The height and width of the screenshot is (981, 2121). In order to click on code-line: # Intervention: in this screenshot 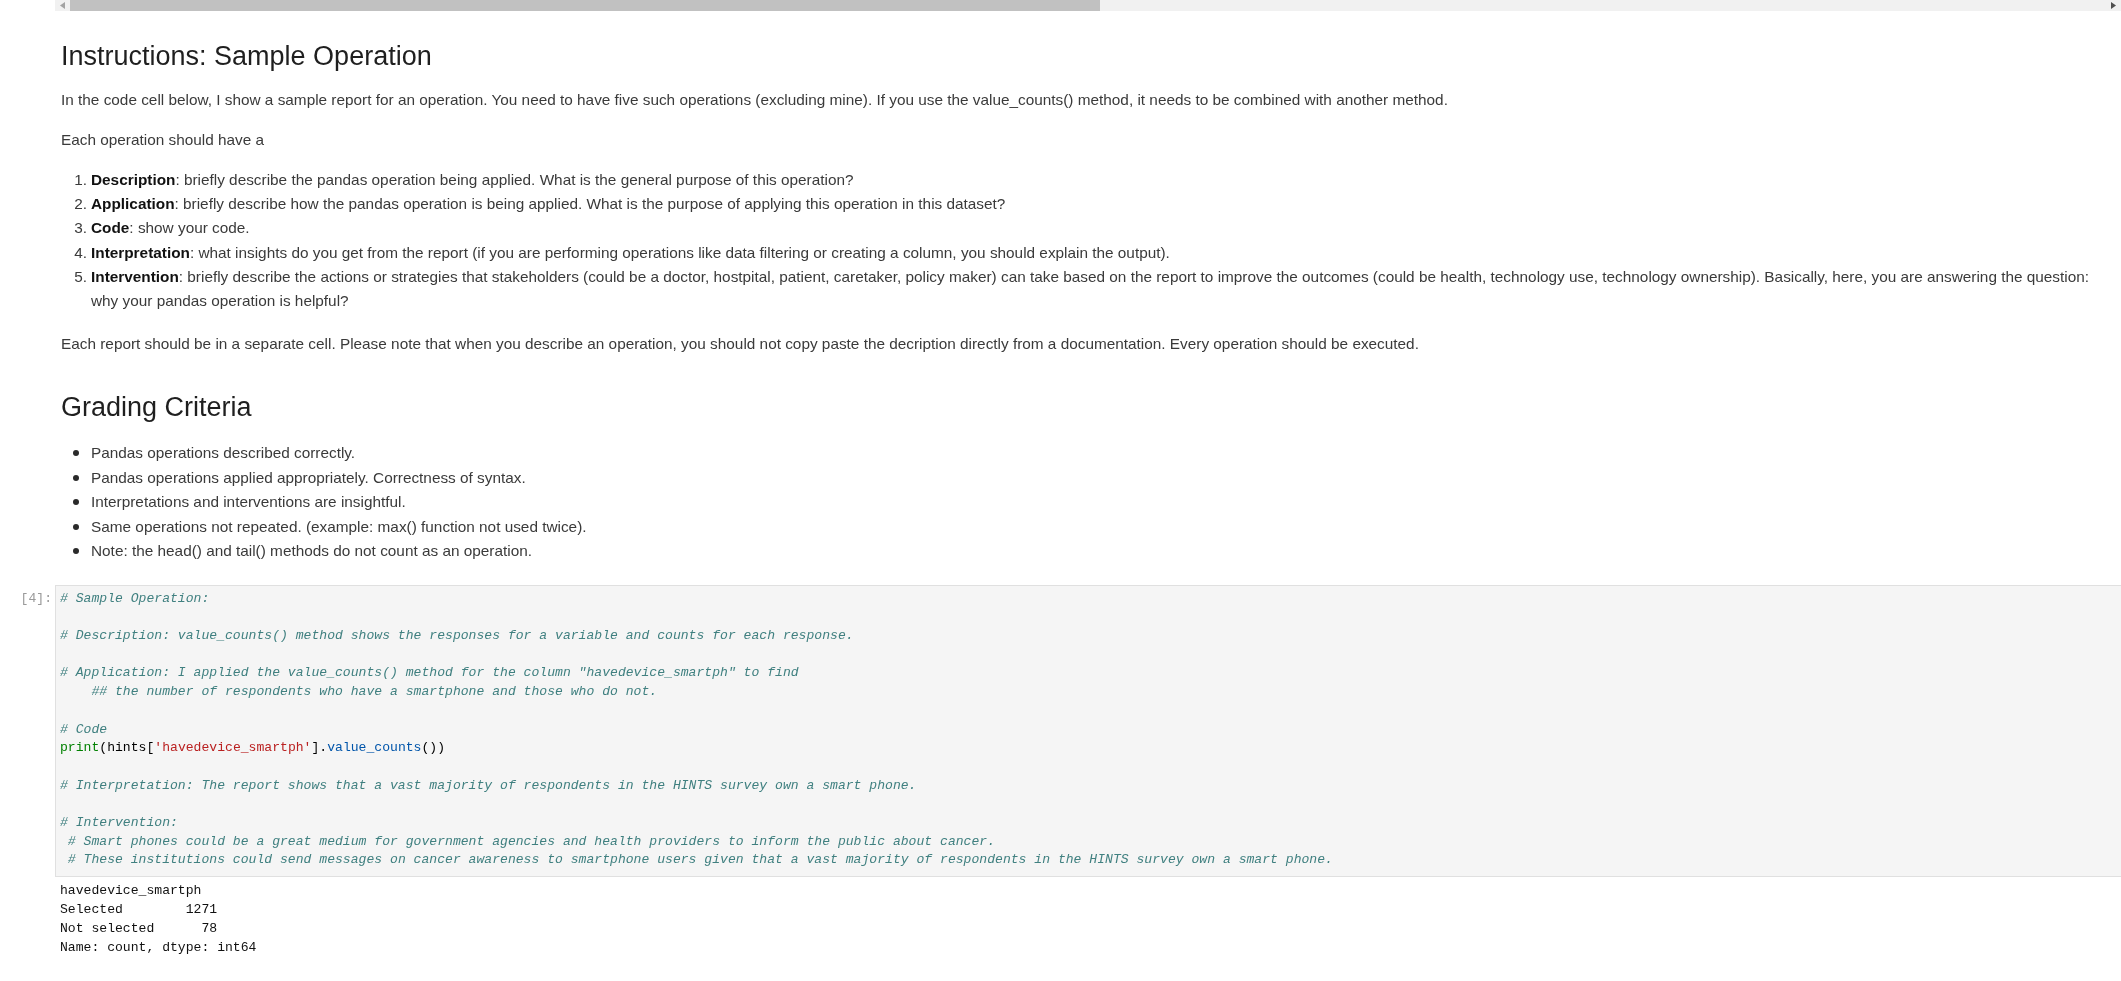, I will do `click(119, 822)`.